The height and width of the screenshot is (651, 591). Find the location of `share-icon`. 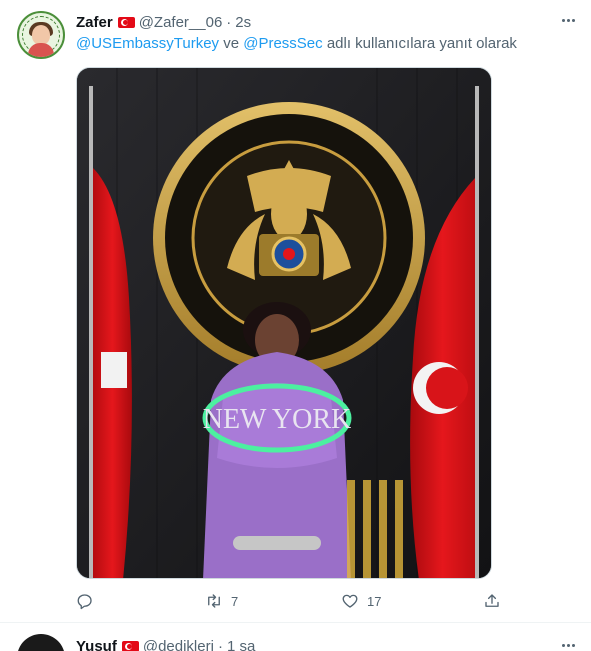

share-icon is located at coordinates (492, 600).